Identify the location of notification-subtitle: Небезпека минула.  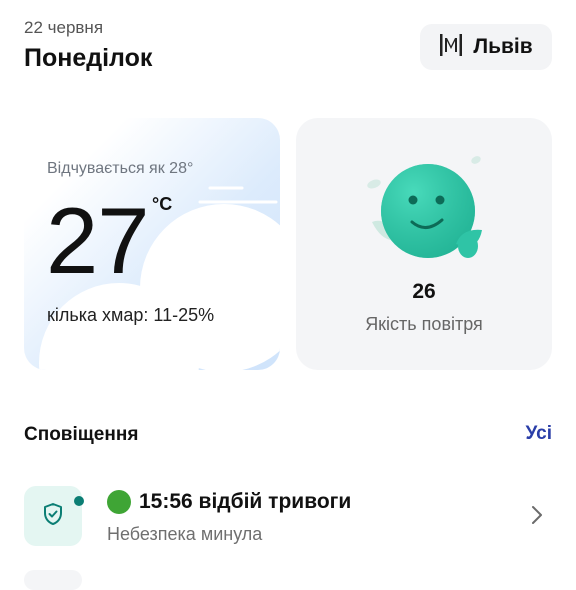
(185, 534).